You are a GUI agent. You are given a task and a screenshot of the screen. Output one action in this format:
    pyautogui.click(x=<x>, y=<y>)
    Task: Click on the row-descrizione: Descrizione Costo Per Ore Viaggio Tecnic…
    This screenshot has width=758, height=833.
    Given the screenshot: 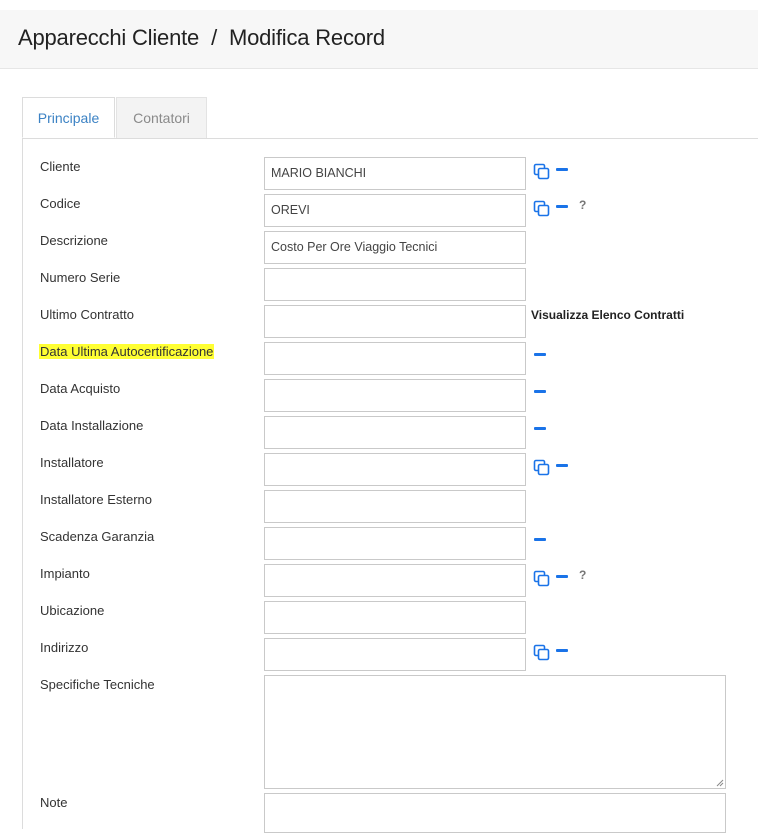 What is the action you would take?
    pyautogui.click(x=390, y=249)
    